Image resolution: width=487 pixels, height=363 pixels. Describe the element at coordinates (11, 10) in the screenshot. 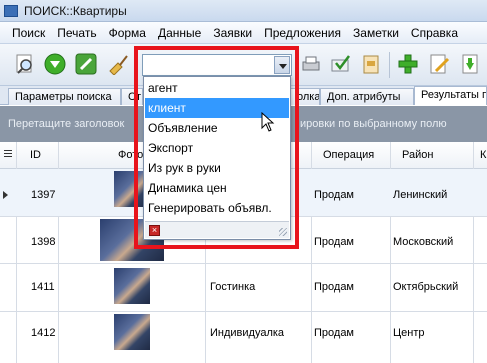

I see `app-icon` at that location.